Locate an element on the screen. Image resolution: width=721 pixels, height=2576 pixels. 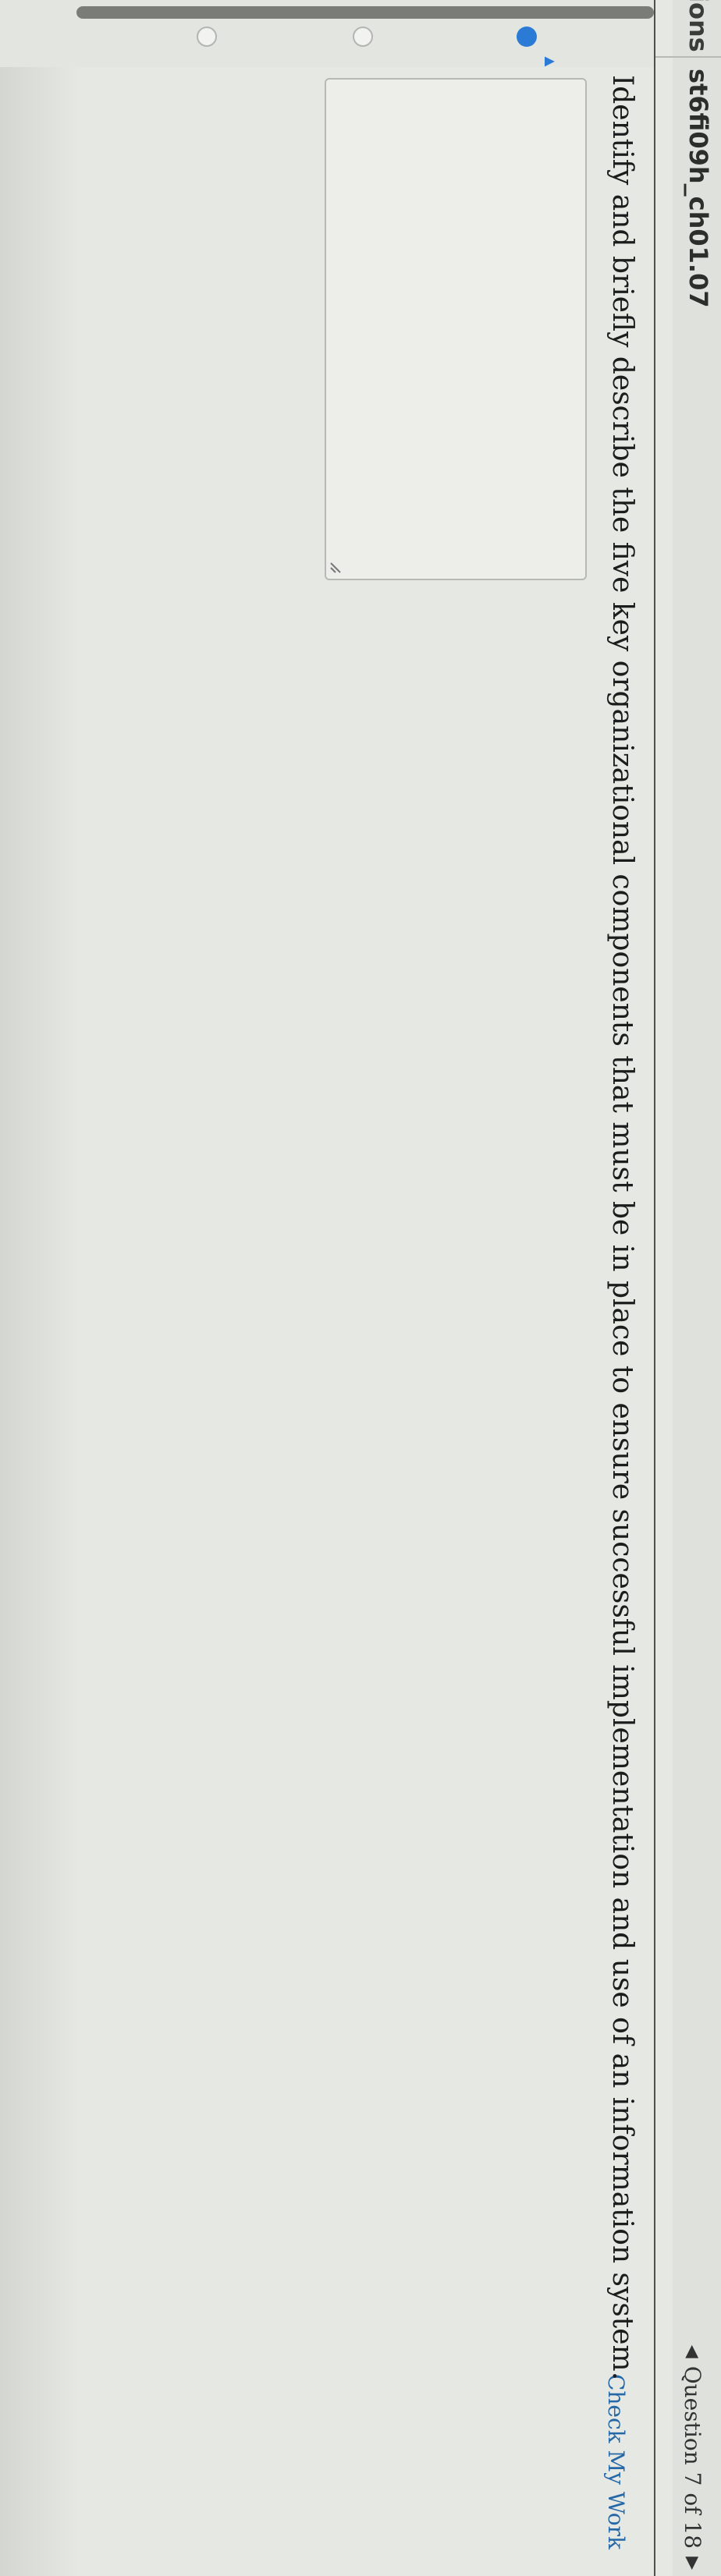
question-counter: Question 7 of 18 is located at coordinates (692, 2457).